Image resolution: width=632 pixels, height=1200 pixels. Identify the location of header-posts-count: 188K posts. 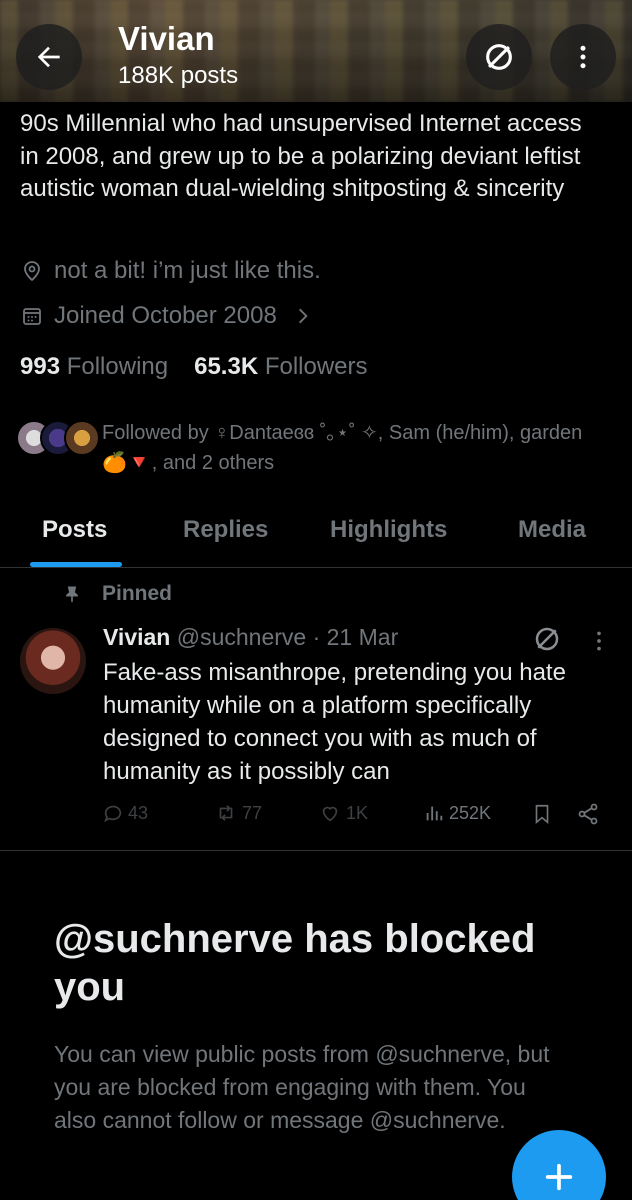
(178, 75).